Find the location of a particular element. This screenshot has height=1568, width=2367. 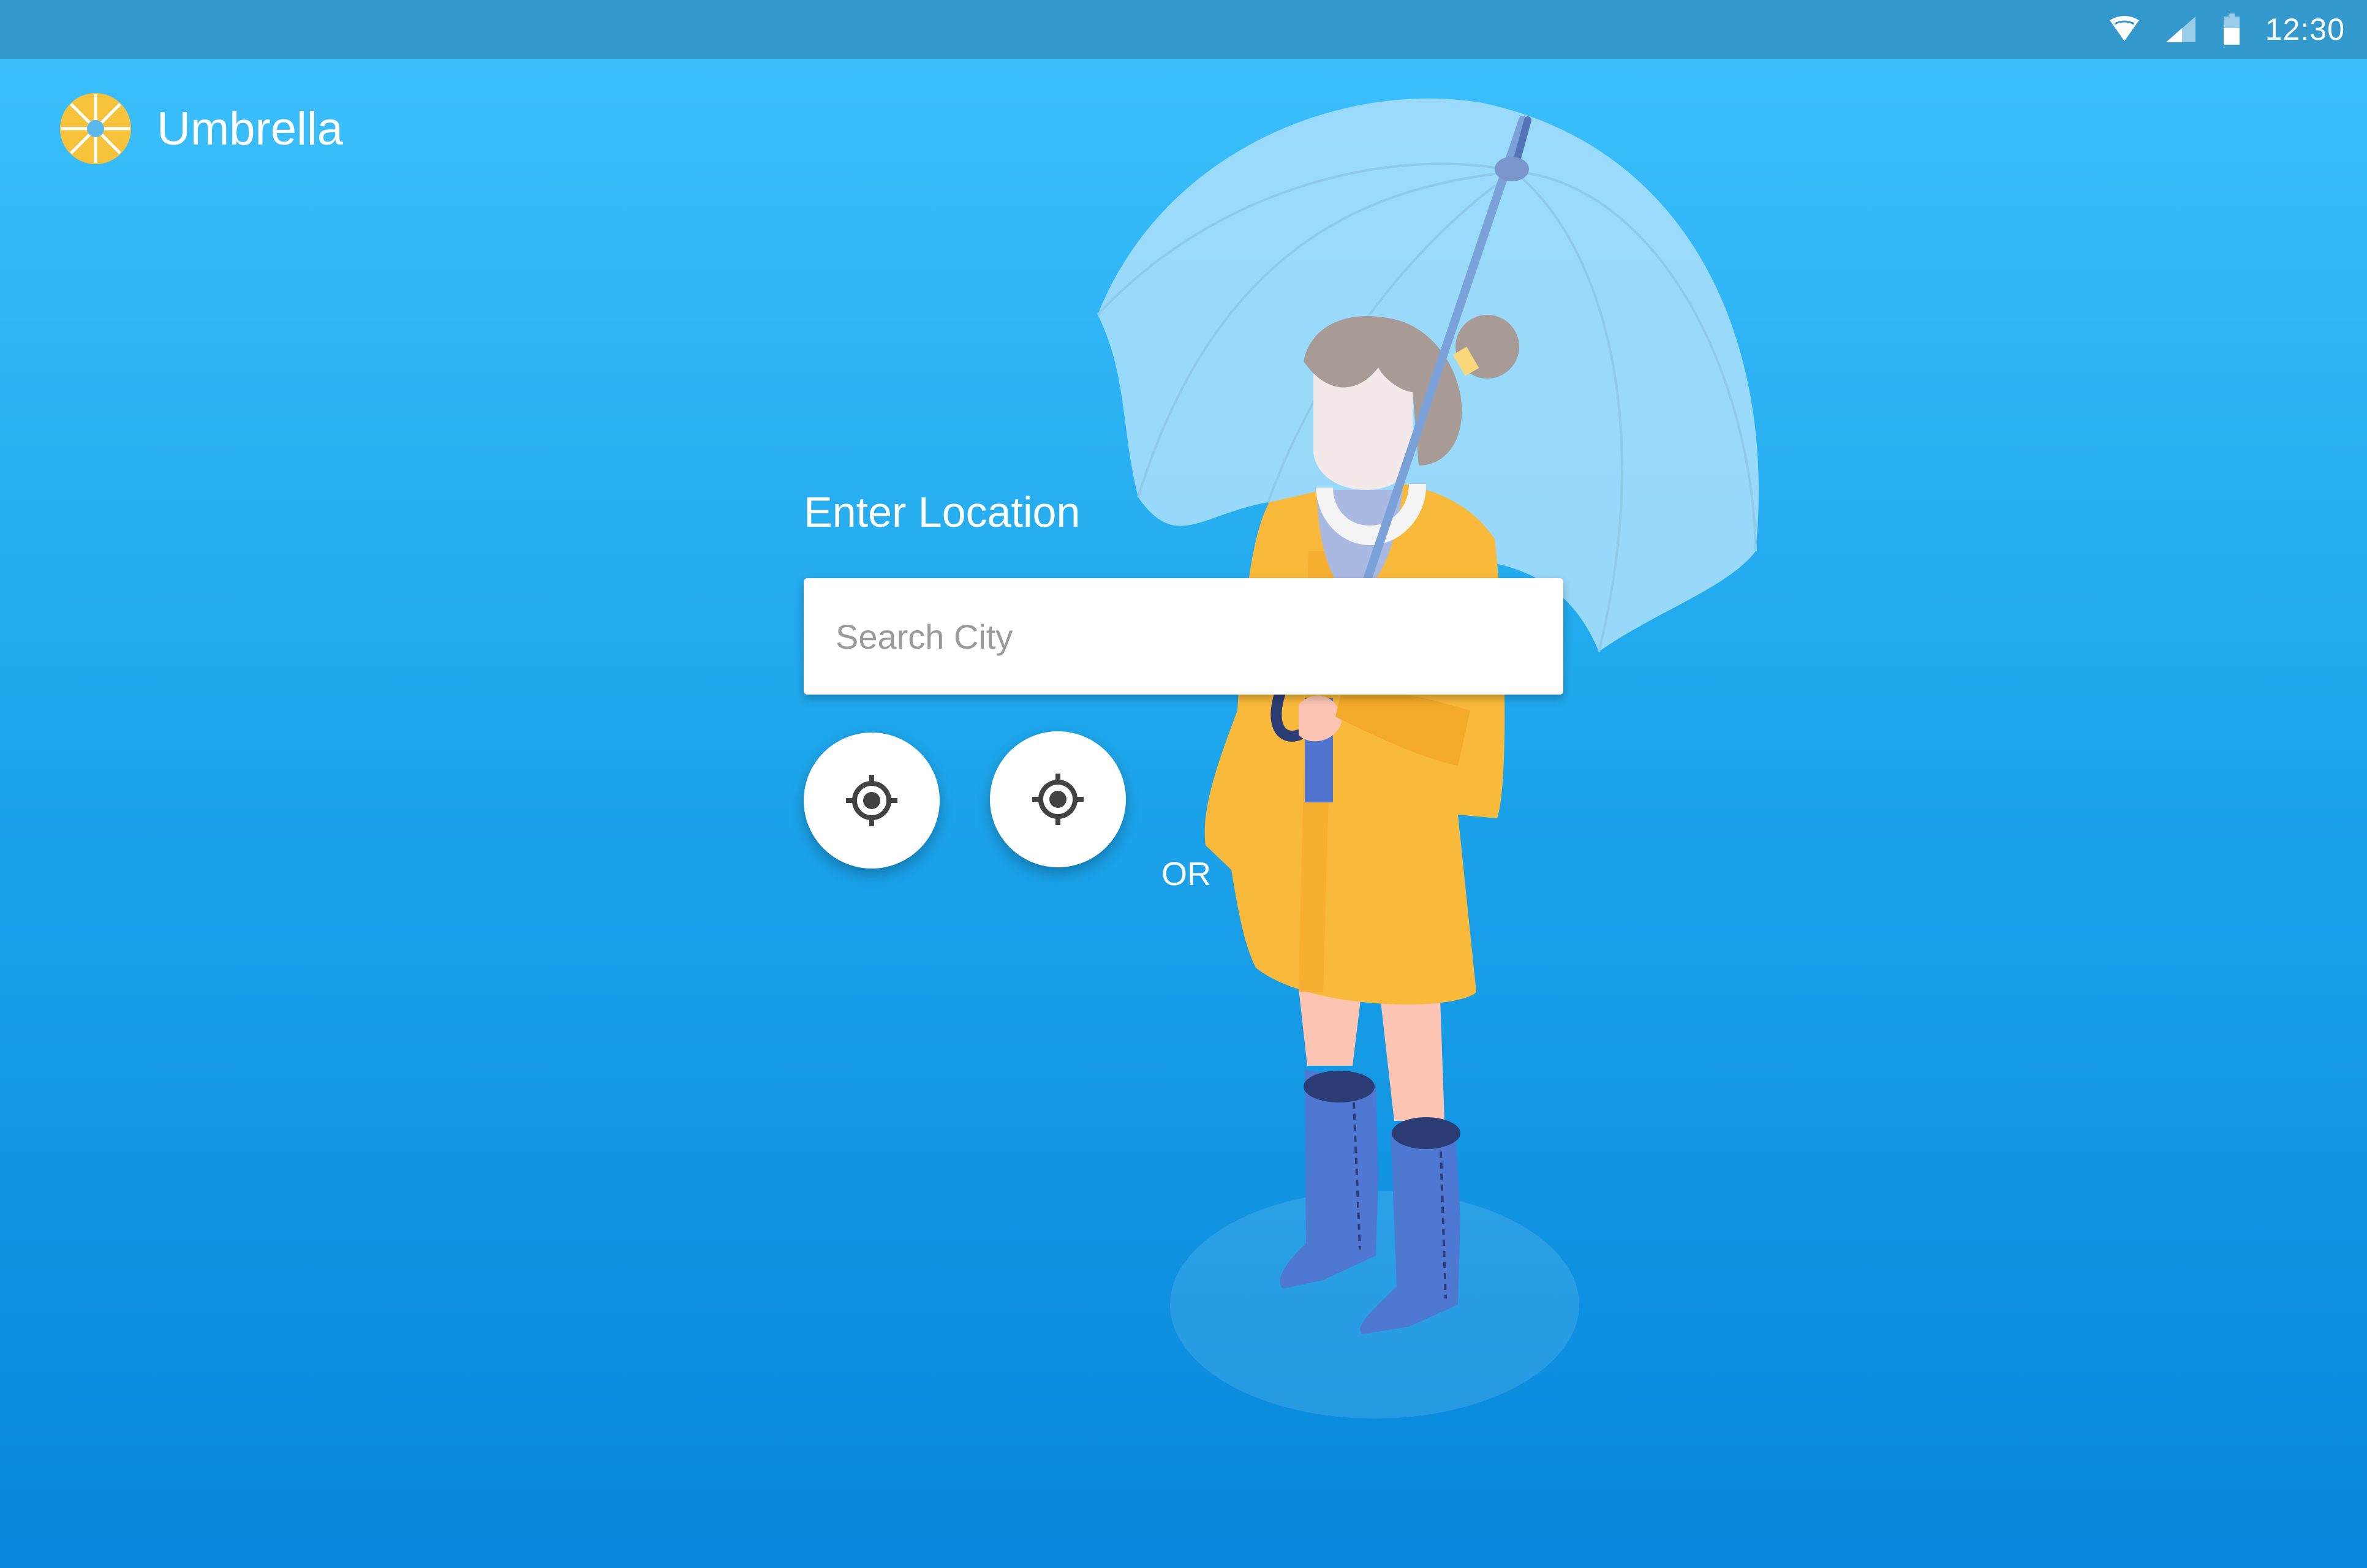

app-bar: Umbrella is located at coordinates (201, 129).